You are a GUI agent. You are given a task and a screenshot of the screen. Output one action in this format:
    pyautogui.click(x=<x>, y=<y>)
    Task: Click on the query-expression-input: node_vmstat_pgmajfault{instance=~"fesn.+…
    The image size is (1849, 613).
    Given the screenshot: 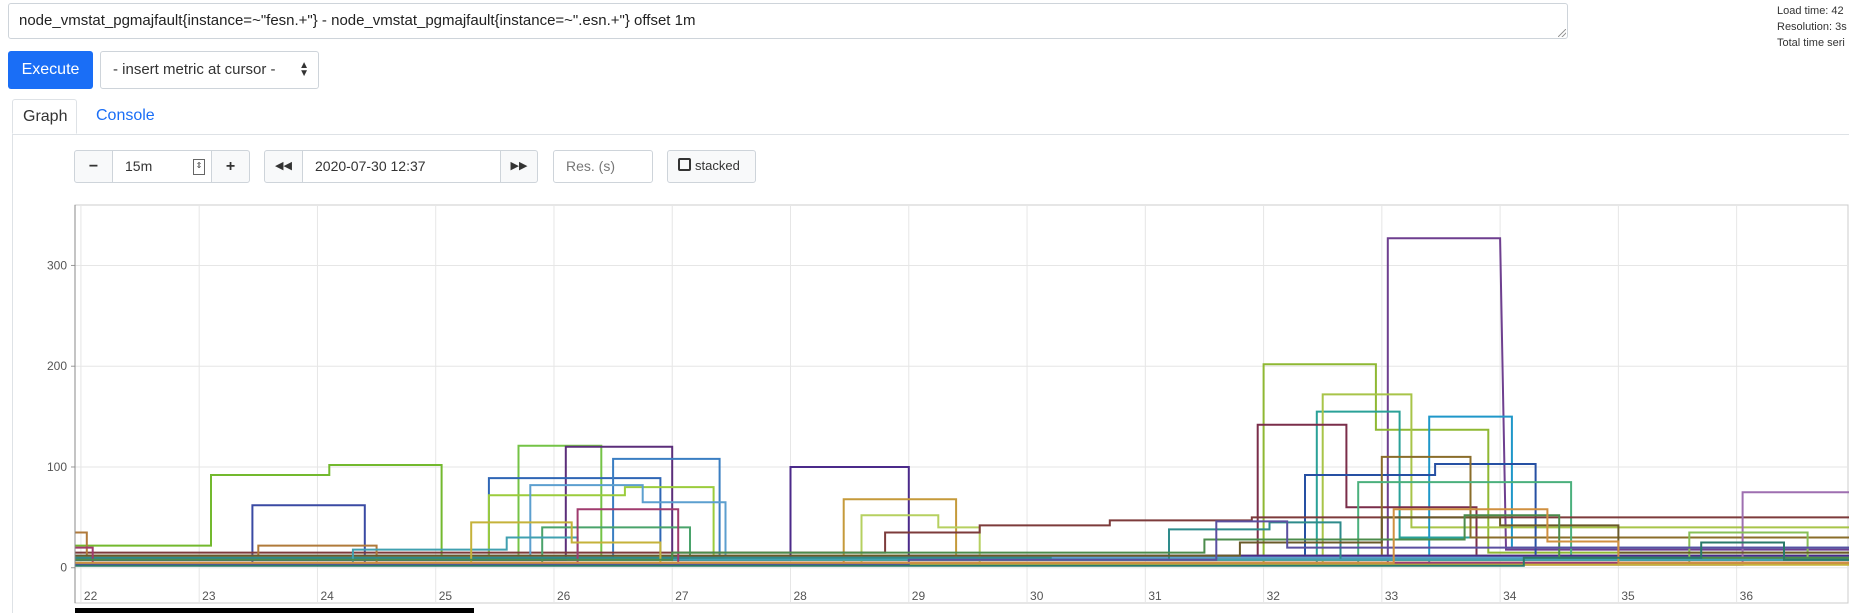 What is the action you would take?
    pyautogui.click(x=788, y=21)
    